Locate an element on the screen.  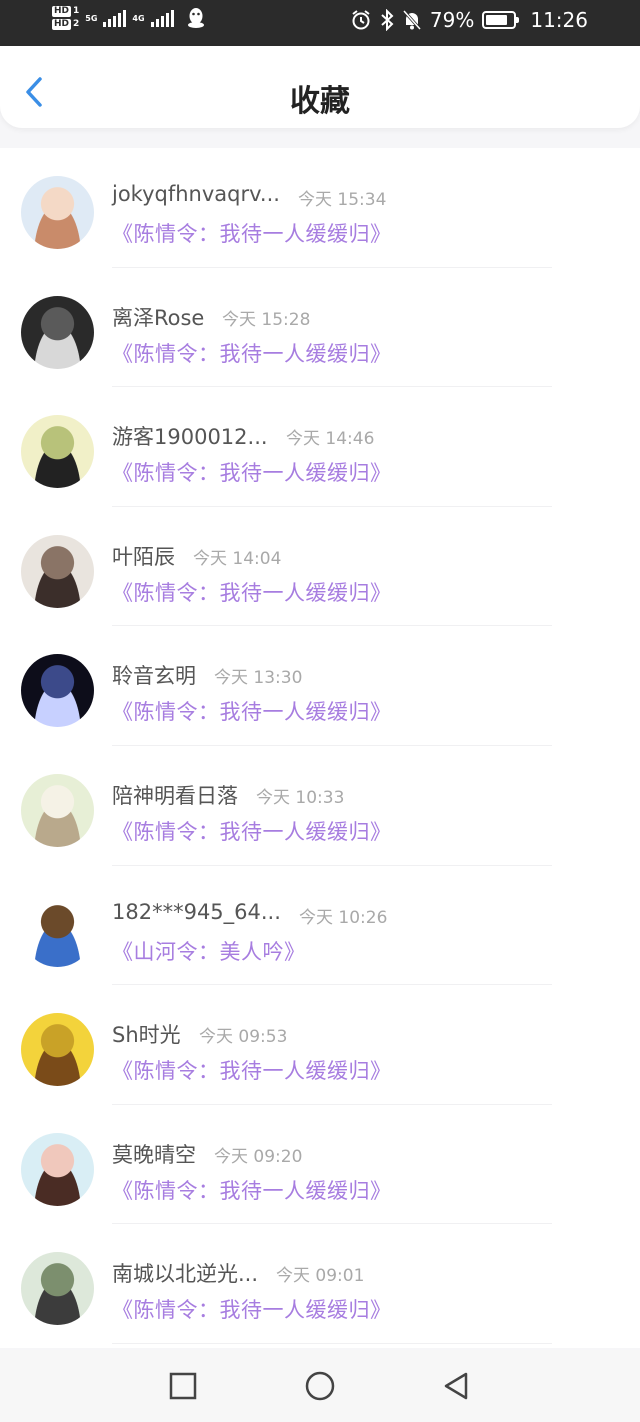
signal-icon is located at coordinates (115, 18).